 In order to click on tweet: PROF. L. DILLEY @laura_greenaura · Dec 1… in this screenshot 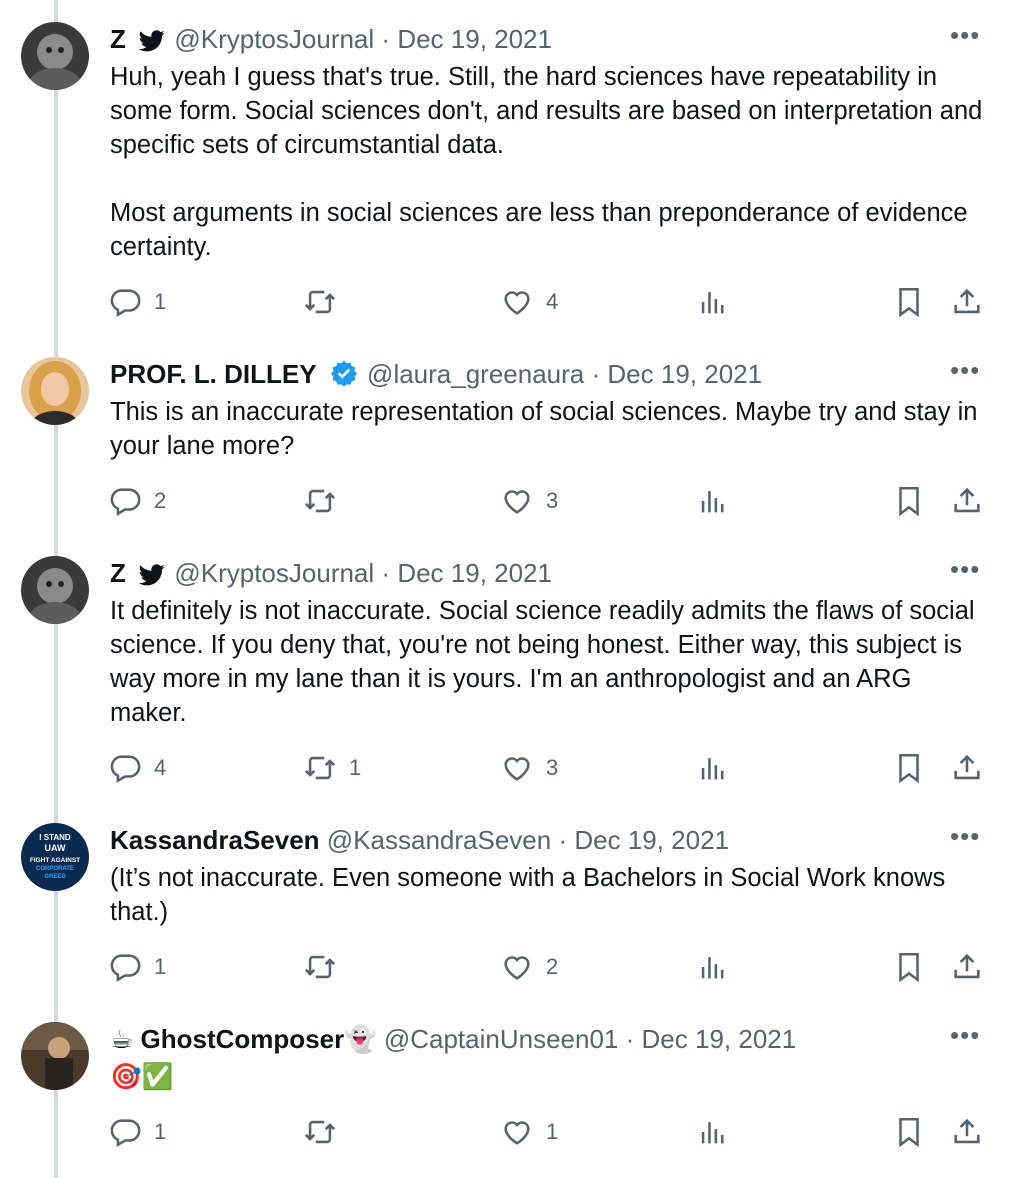, I will do `click(513, 442)`.